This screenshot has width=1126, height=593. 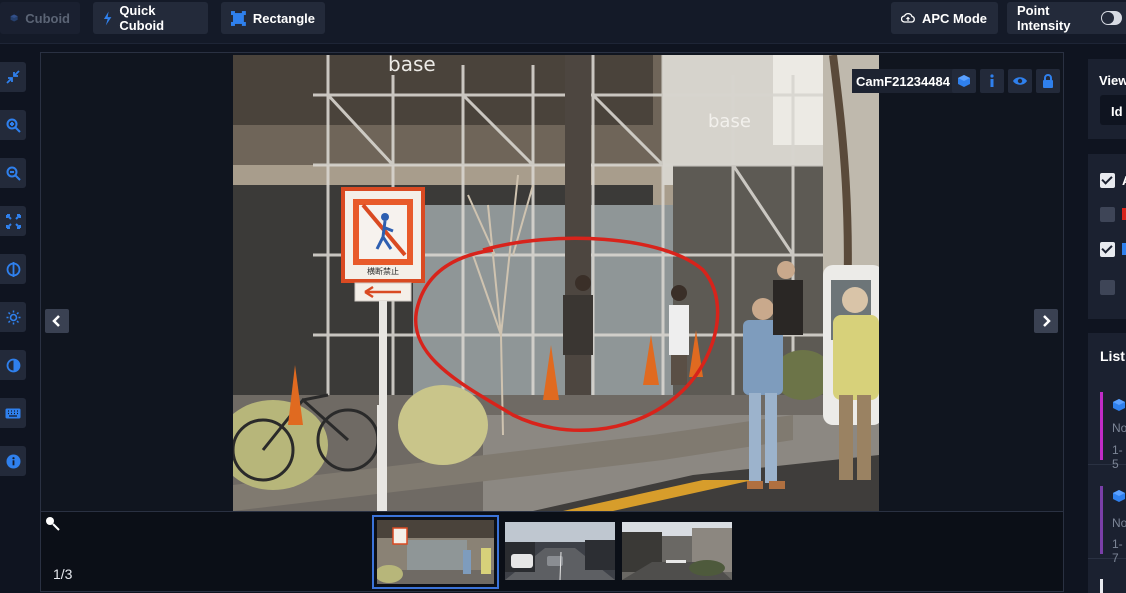 I want to click on cuboid-label: Cuboid, so click(x=47, y=18).